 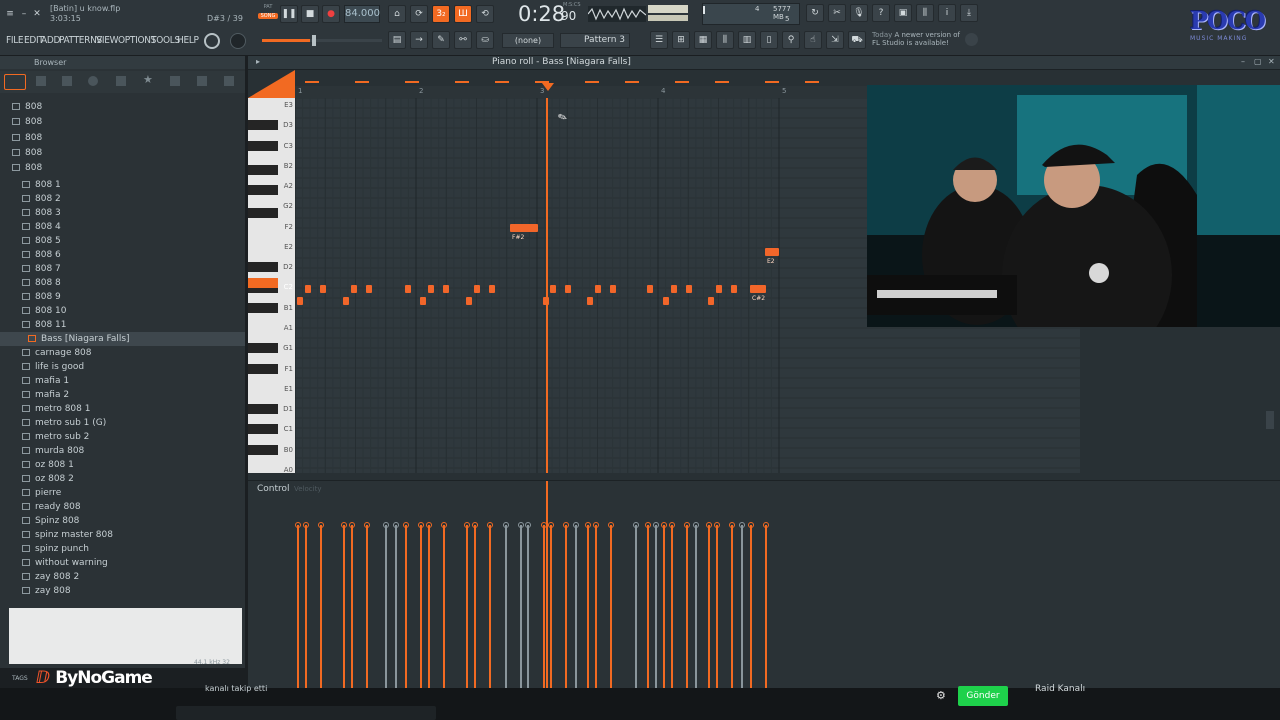 I want to click on browser-icon: ▯, so click(x=769, y=40).